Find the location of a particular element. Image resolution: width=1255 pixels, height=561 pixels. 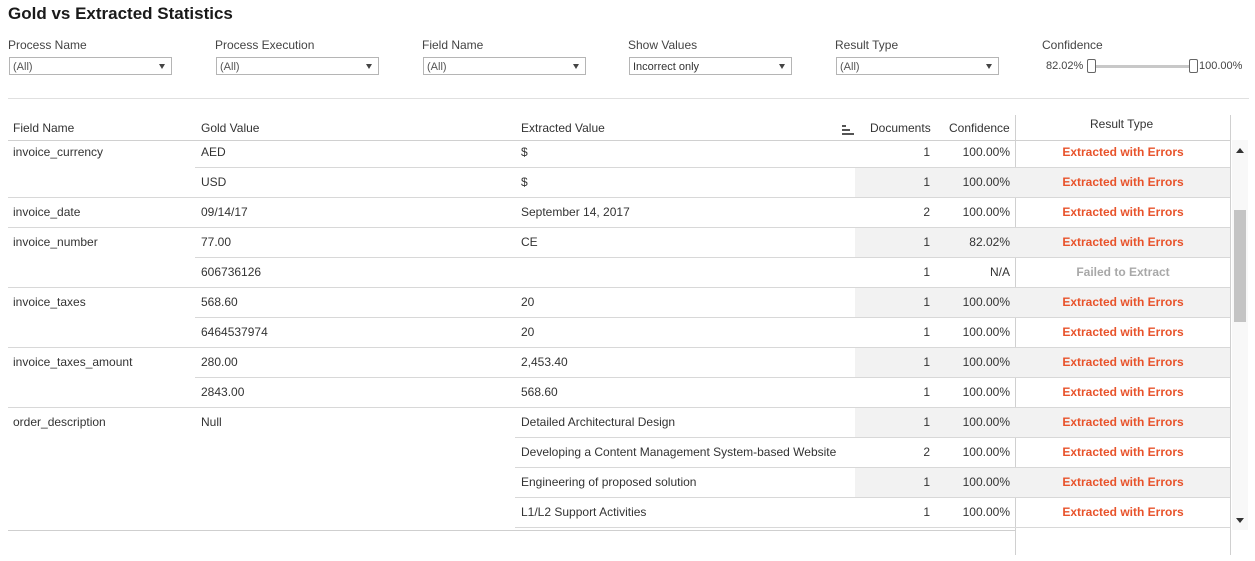

header-extracted-value: Extracted Value is located at coordinates (563, 128).